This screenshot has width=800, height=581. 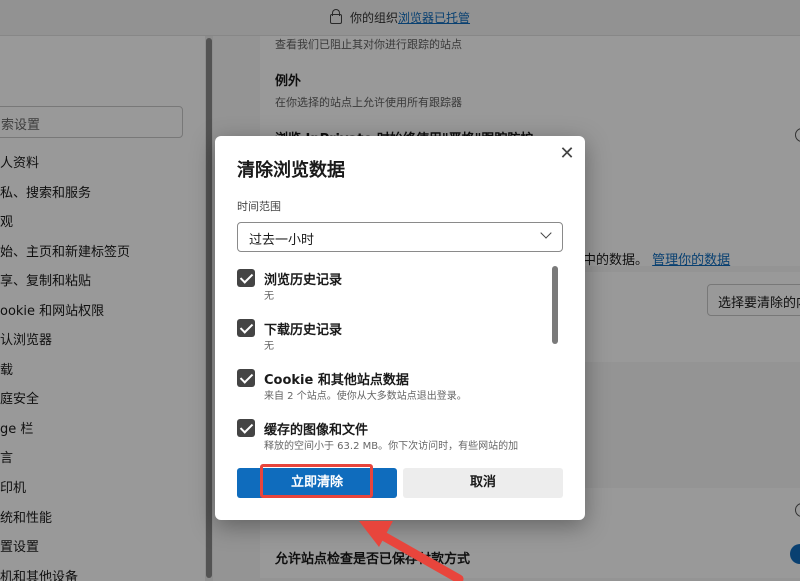 I want to click on annotation-arrow-icon, so click(x=411, y=551).